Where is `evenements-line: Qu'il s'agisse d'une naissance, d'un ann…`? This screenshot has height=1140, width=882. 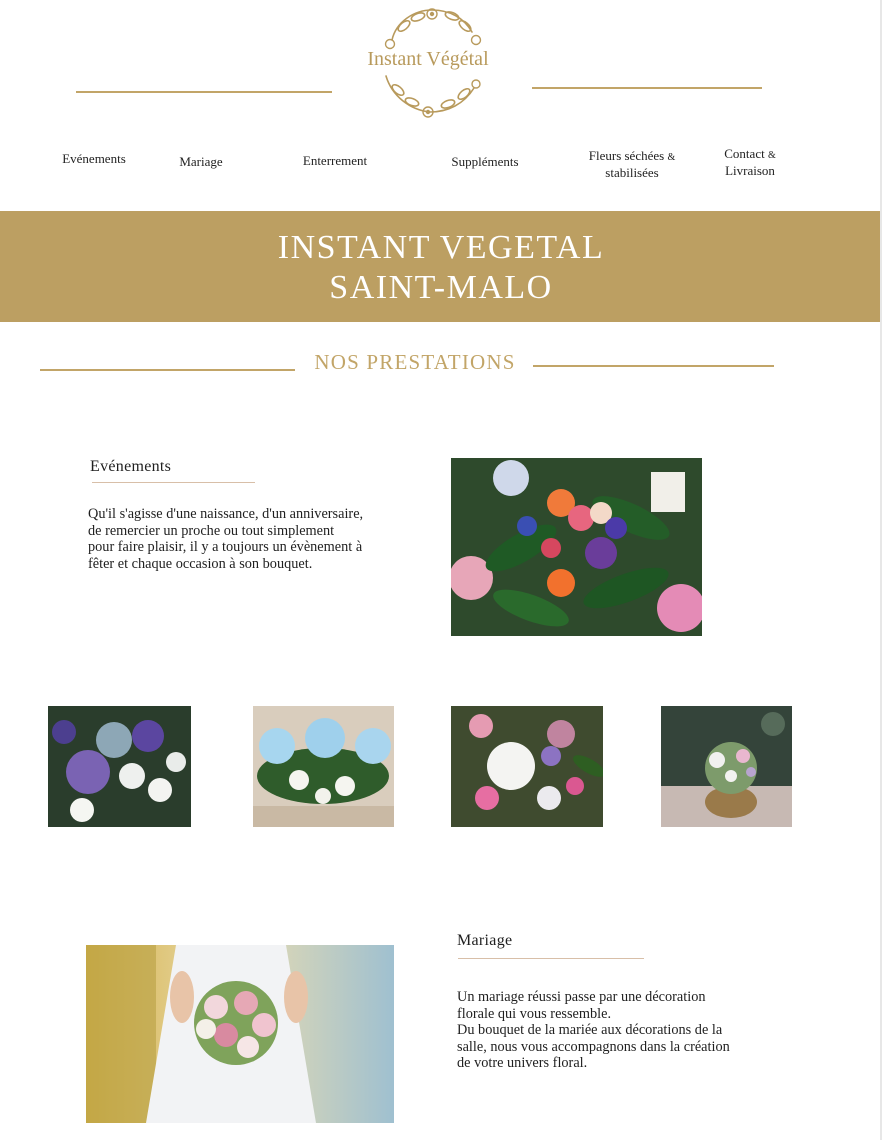 evenements-line: Qu'il s'agisse d'une naissance, d'un ann… is located at coordinates (226, 514).